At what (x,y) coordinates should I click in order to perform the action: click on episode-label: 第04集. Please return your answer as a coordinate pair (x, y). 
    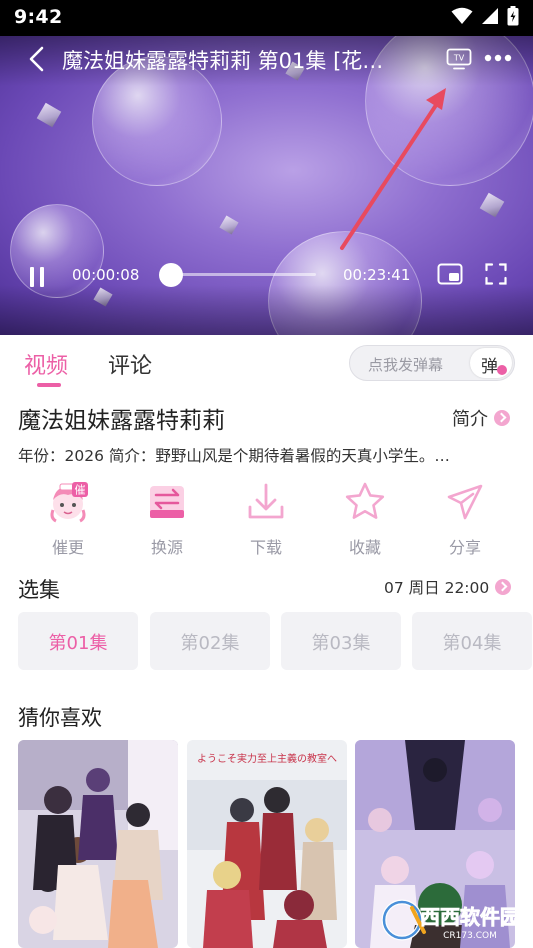
    Looking at the image, I should click on (472, 643).